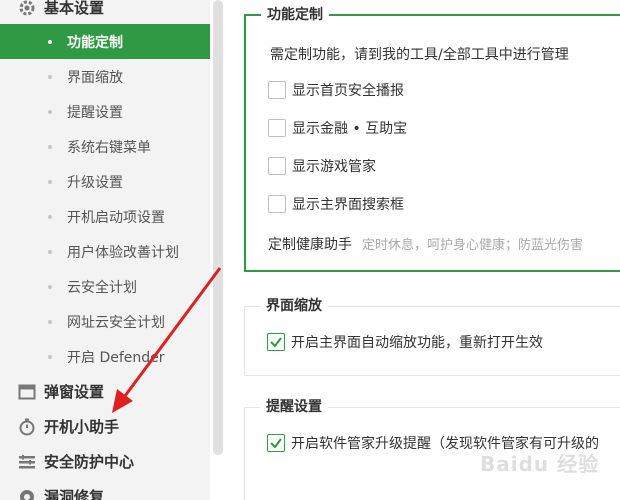 This screenshot has height=500, width=620. I want to click on sidebar-item-label: 界面缩放, so click(95, 77).